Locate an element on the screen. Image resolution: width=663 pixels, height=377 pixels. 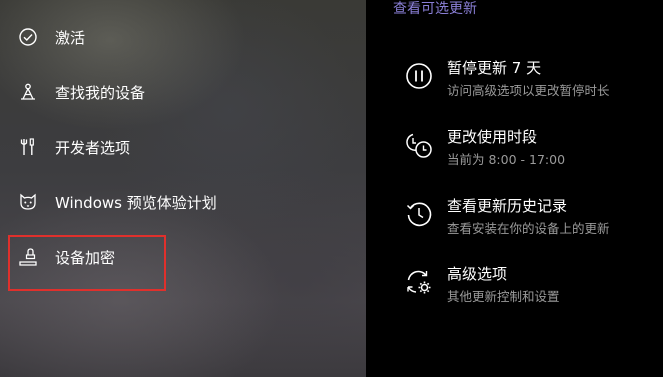
advanced-options-icon is located at coordinates (419, 282).